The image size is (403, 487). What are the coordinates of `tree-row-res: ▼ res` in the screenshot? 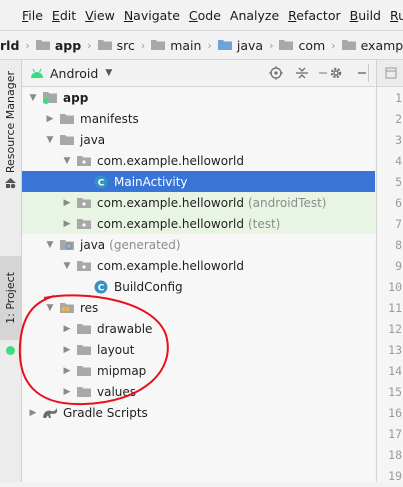 It's located at (198, 307).